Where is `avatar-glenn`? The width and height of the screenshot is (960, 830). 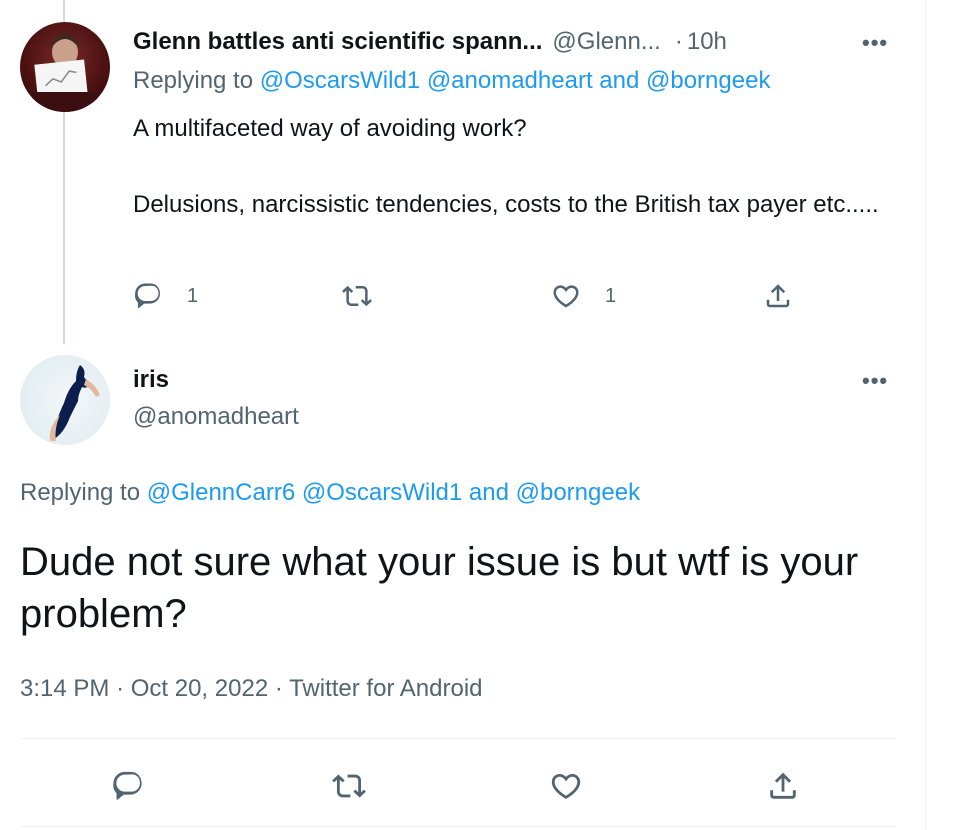
avatar-glenn is located at coordinates (65, 67).